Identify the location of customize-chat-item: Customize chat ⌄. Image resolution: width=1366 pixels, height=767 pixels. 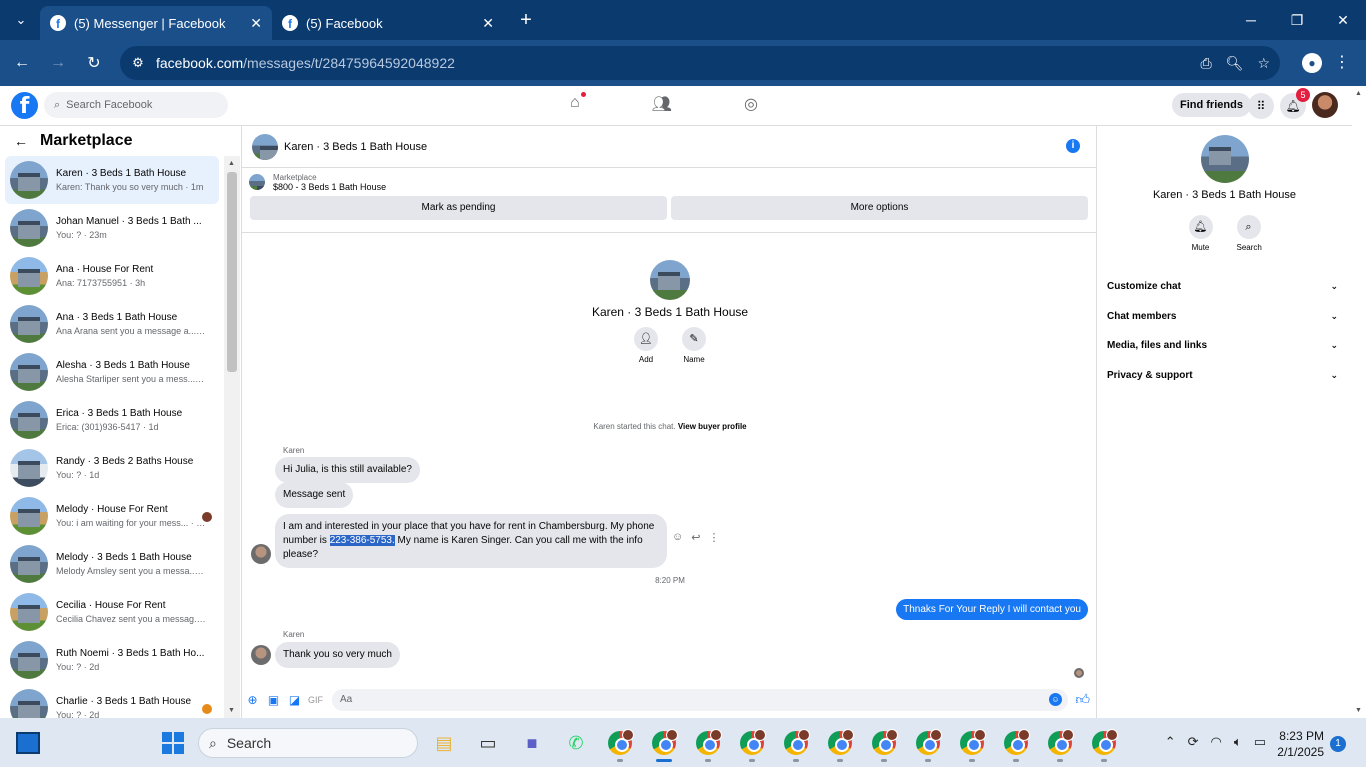
(1224, 287).